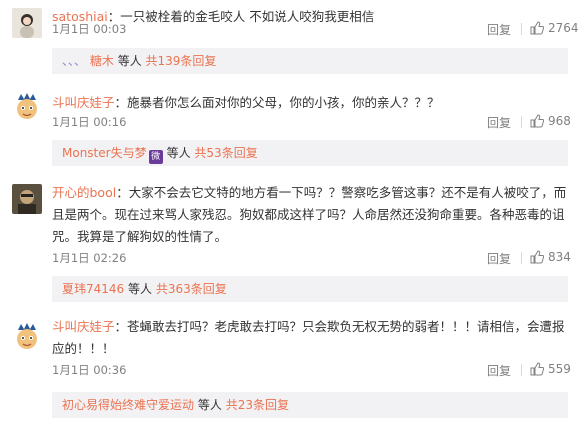  I want to click on reply-summary-user: 夏玮74146, so click(93, 289).